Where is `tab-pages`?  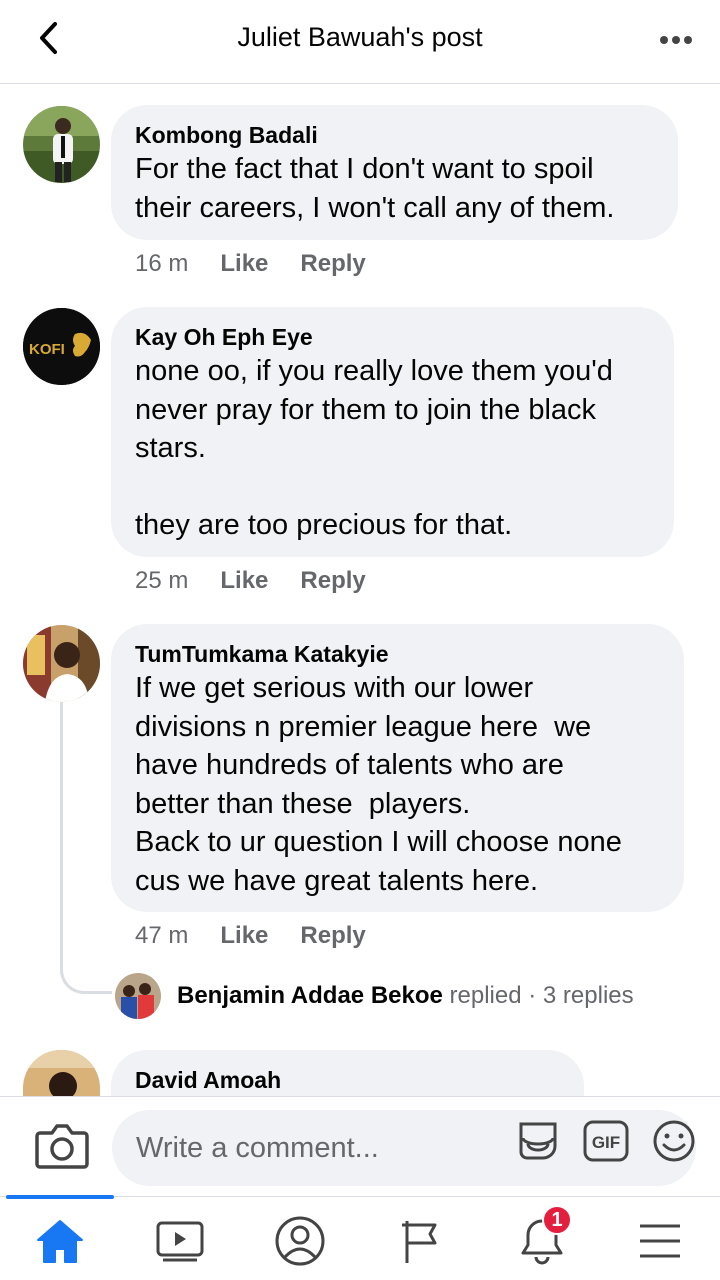
tab-pages is located at coordinates (420, 1241).